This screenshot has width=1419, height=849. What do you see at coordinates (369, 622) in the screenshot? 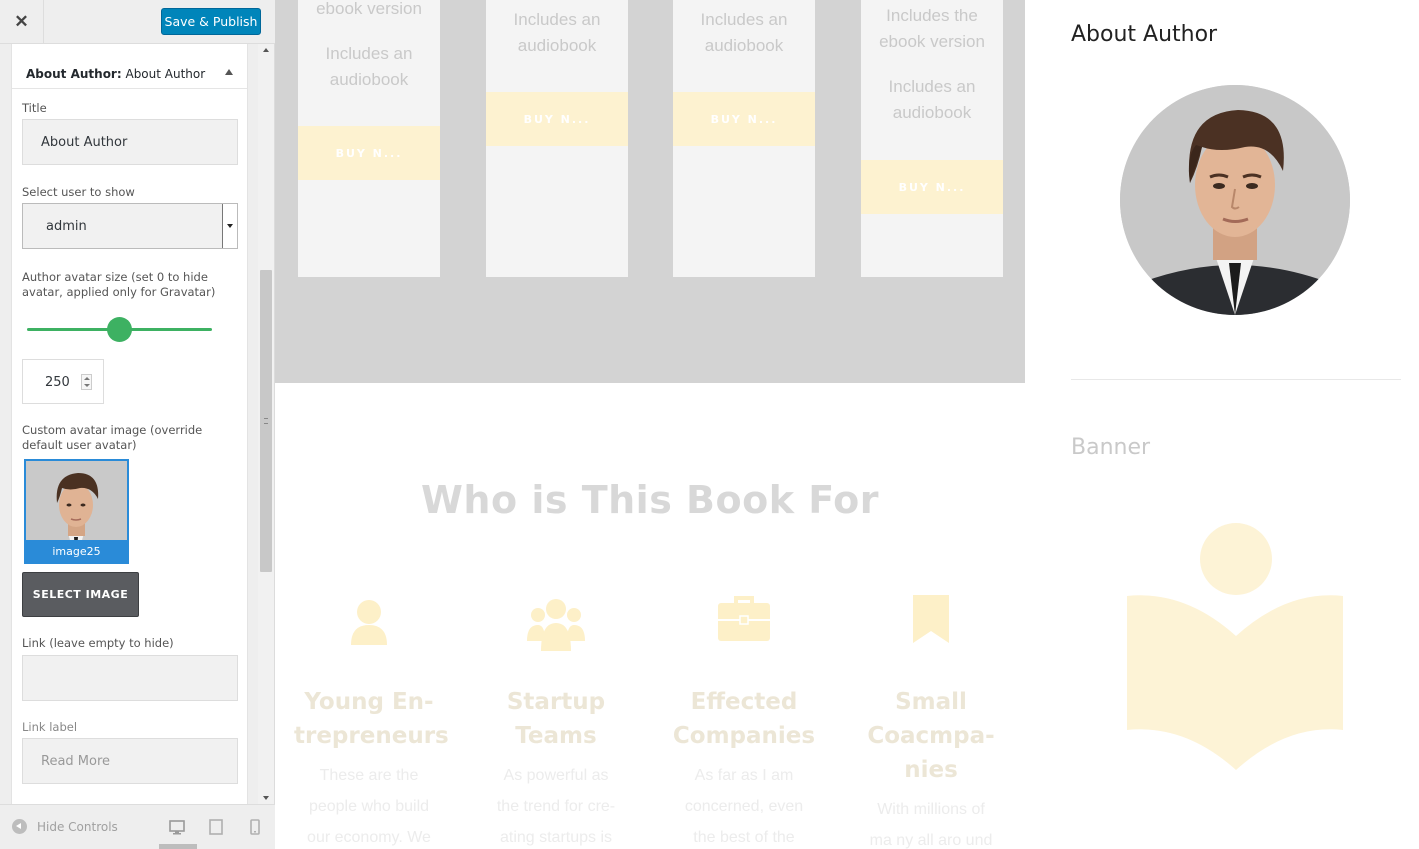
I see `user-icon` at bounding box center [369, 622].